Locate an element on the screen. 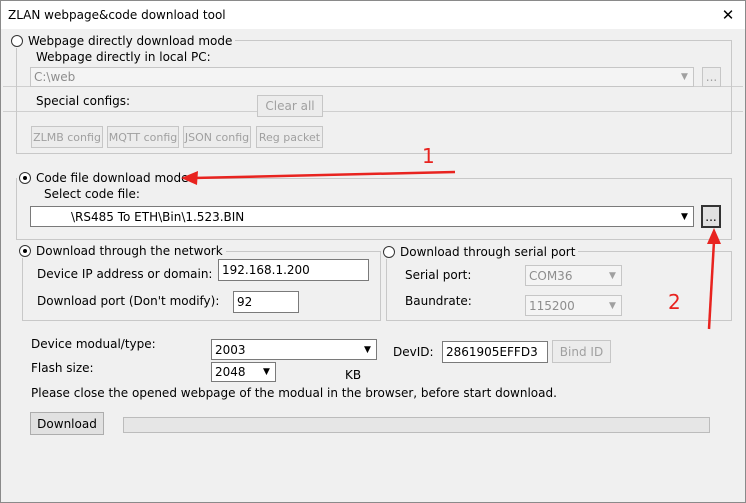 The image size is (746, 503). annotation-number-1: 1 is located at coordinates (428, 156).